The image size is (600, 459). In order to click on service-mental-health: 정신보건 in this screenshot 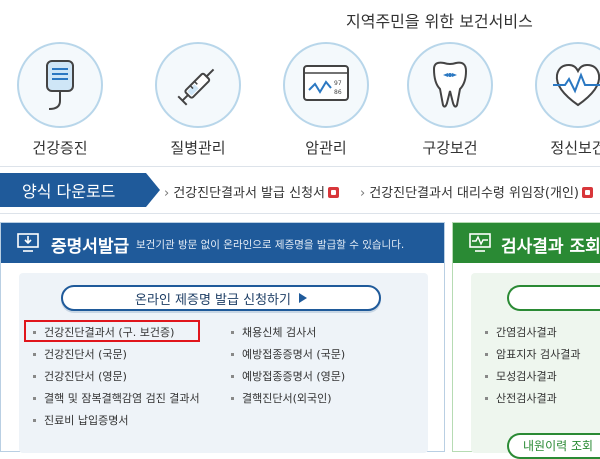, I will do `click(565, 100)`.